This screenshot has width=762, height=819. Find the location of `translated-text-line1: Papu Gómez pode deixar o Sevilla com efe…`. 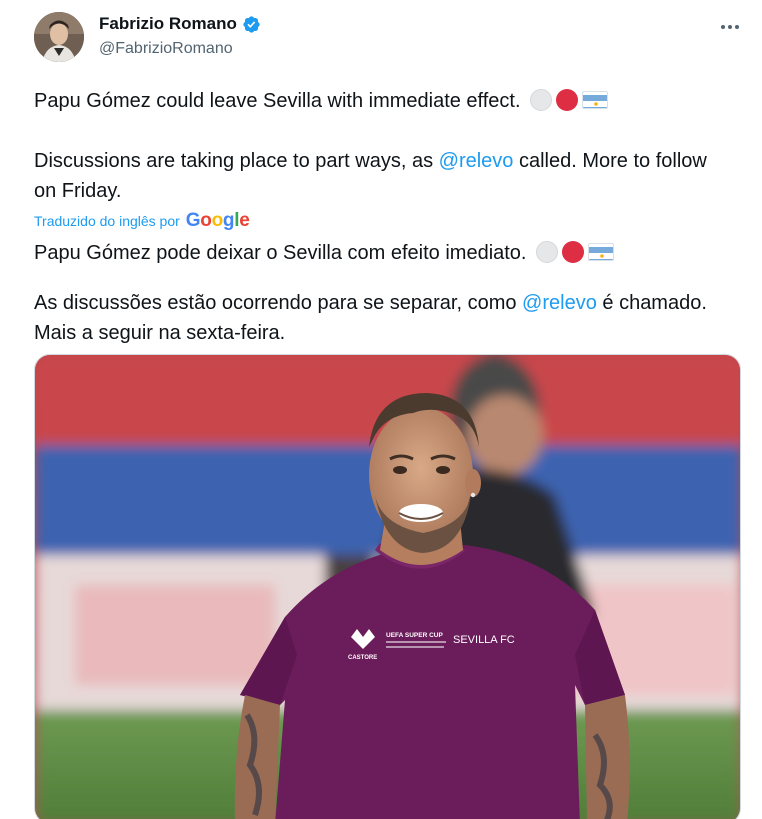

translated-text-line1: Papu Gómez pode deixar o Sevilla com efe… is located at coordinates (384, 253).